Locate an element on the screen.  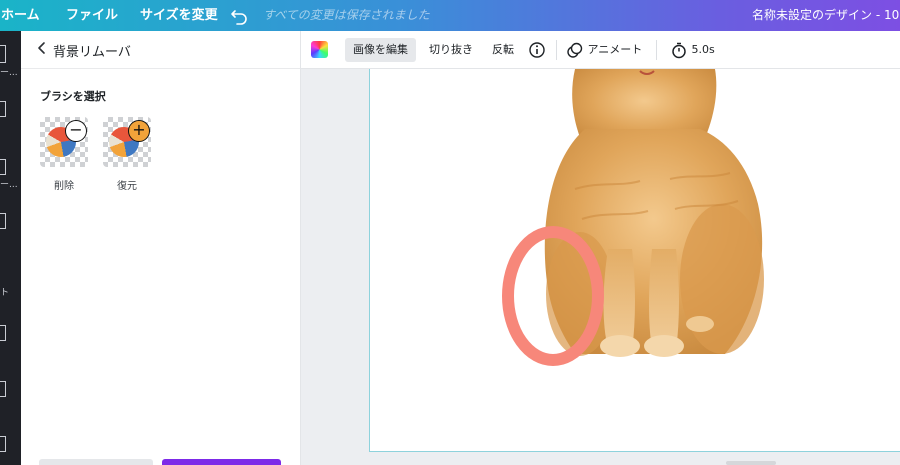
restore-brush-icon: + is located at coordinates (139, 131).